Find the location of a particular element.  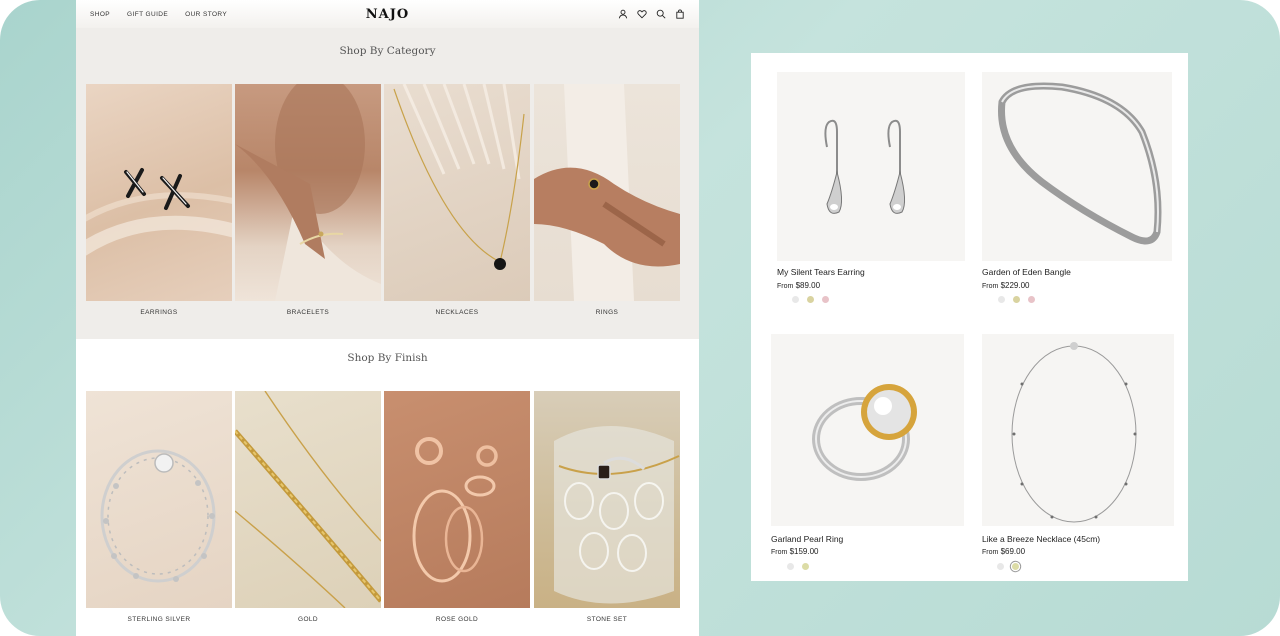

finish-tile-gold is located at coordinates (308, 499).